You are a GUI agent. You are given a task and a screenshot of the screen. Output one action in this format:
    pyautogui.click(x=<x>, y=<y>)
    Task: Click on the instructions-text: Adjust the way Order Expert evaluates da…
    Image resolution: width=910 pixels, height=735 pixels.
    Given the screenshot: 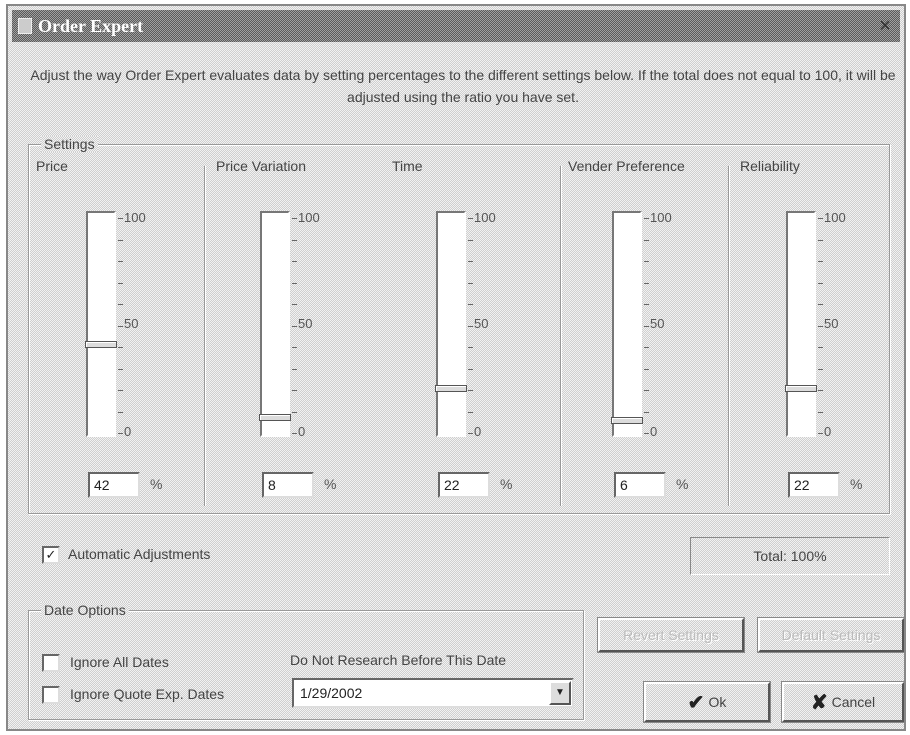 What is the action you would take?
    pyautogui.click(x=463, y=86)
    